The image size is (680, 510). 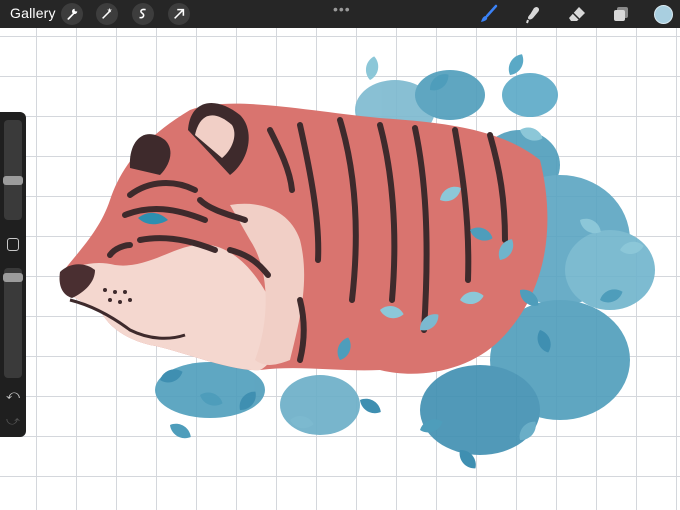 I want to click on top-toolbar: Gallery •••, so click(x=340, y=14).